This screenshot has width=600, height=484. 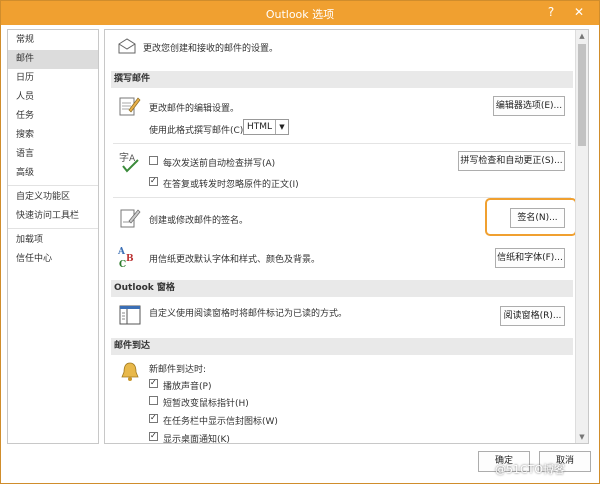 I want to click on section-message-arrival: 邮件到达, so click(x=342, y=346).